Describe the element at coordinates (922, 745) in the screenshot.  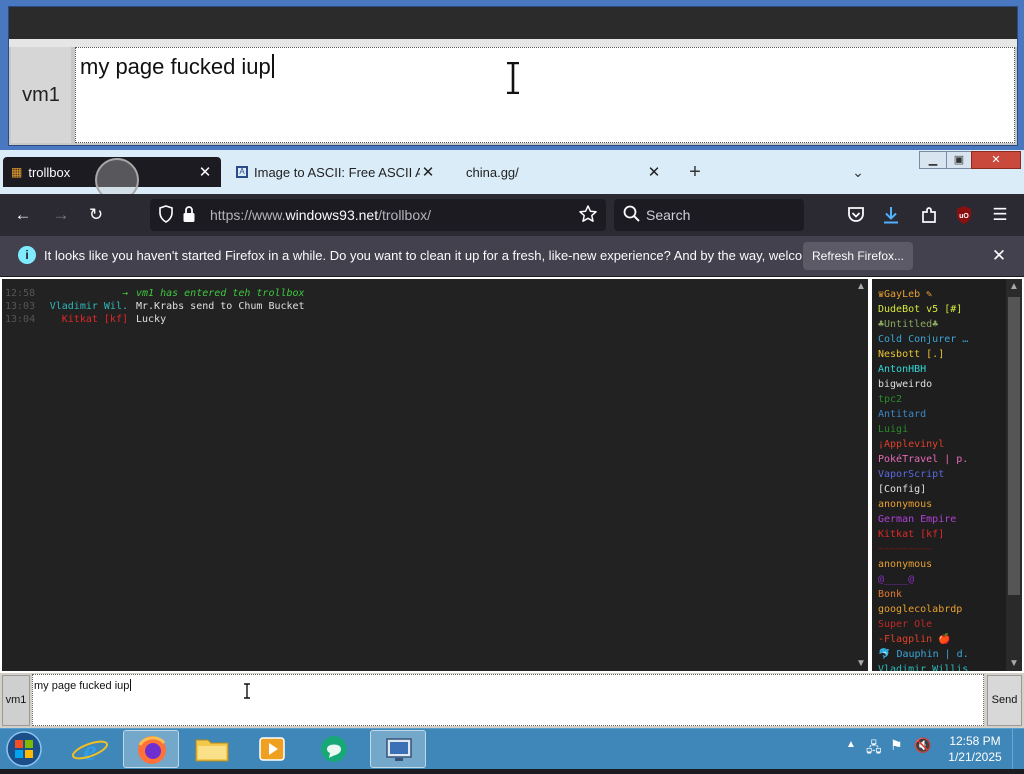
I see `volume-muted-icon: 🔇` at that location.